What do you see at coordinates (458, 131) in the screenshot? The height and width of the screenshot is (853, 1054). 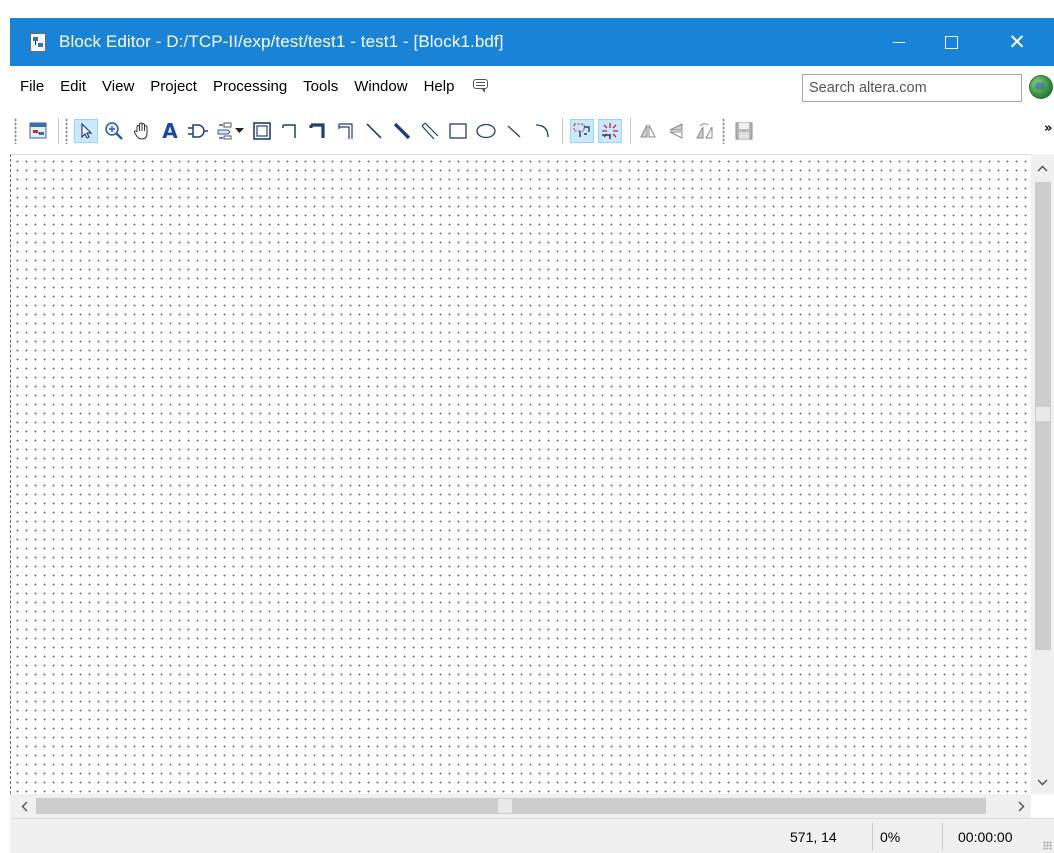 I see `rectangle-tool-icon` at bounding box center [458, 131].